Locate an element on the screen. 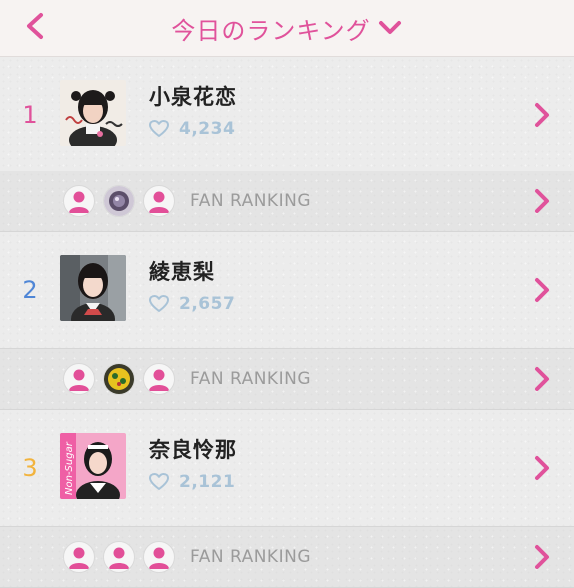  like-count-value: 2,657 is located at coordinates (207, 304).